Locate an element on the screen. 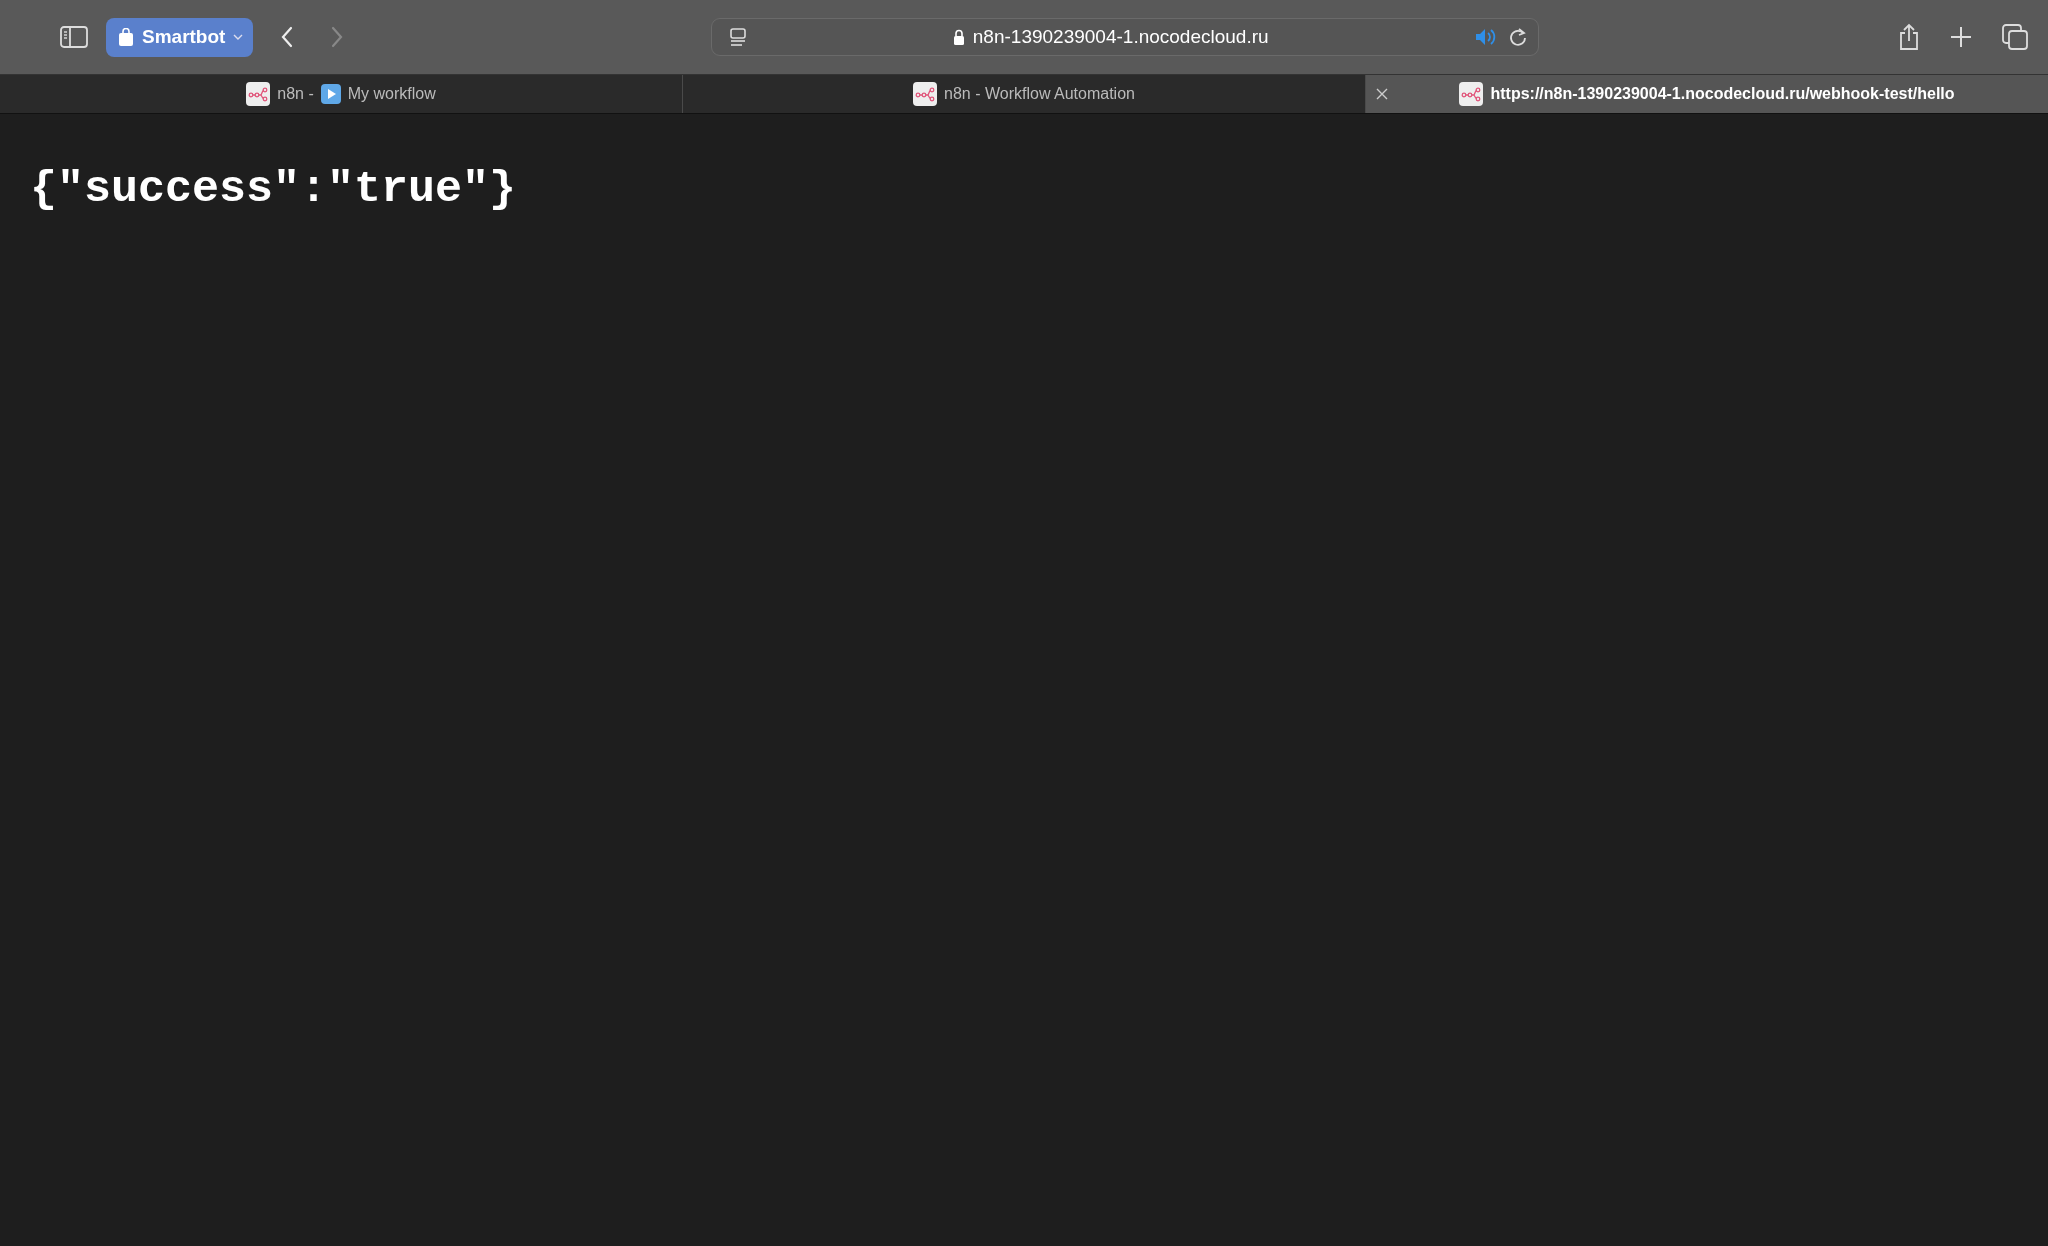  tab-title: n8n - Workflow Automation is located at coordinates (1039, 94).